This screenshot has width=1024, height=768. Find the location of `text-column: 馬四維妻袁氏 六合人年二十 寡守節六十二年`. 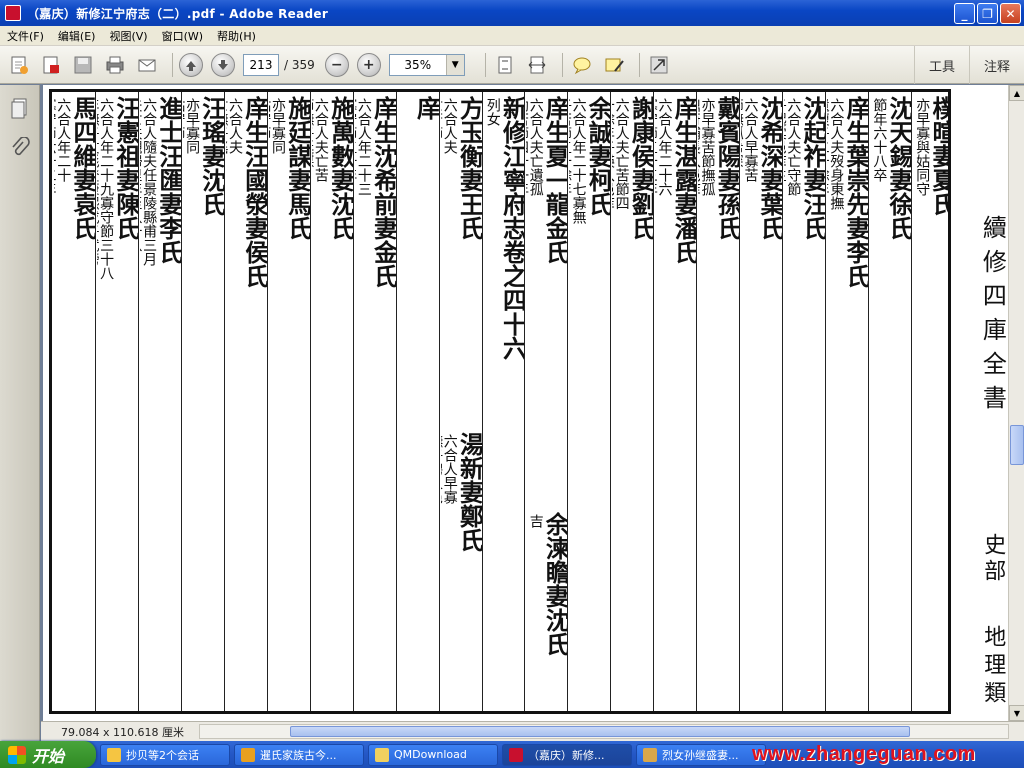

text-column: 馬四維妻袁氏 六合人年二十 寡守節六十二年 is located at coordinates (74, 402).